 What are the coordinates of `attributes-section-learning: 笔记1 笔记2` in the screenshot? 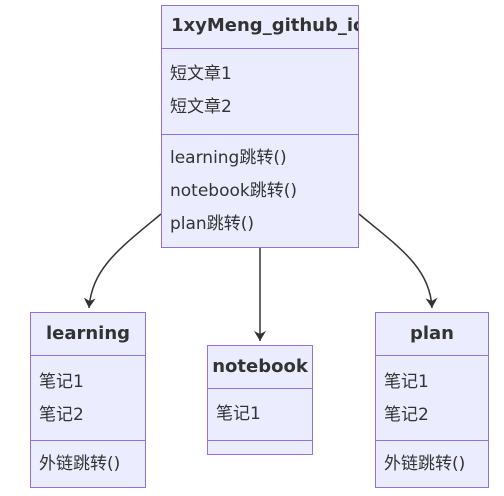 It's located at (88, 397).